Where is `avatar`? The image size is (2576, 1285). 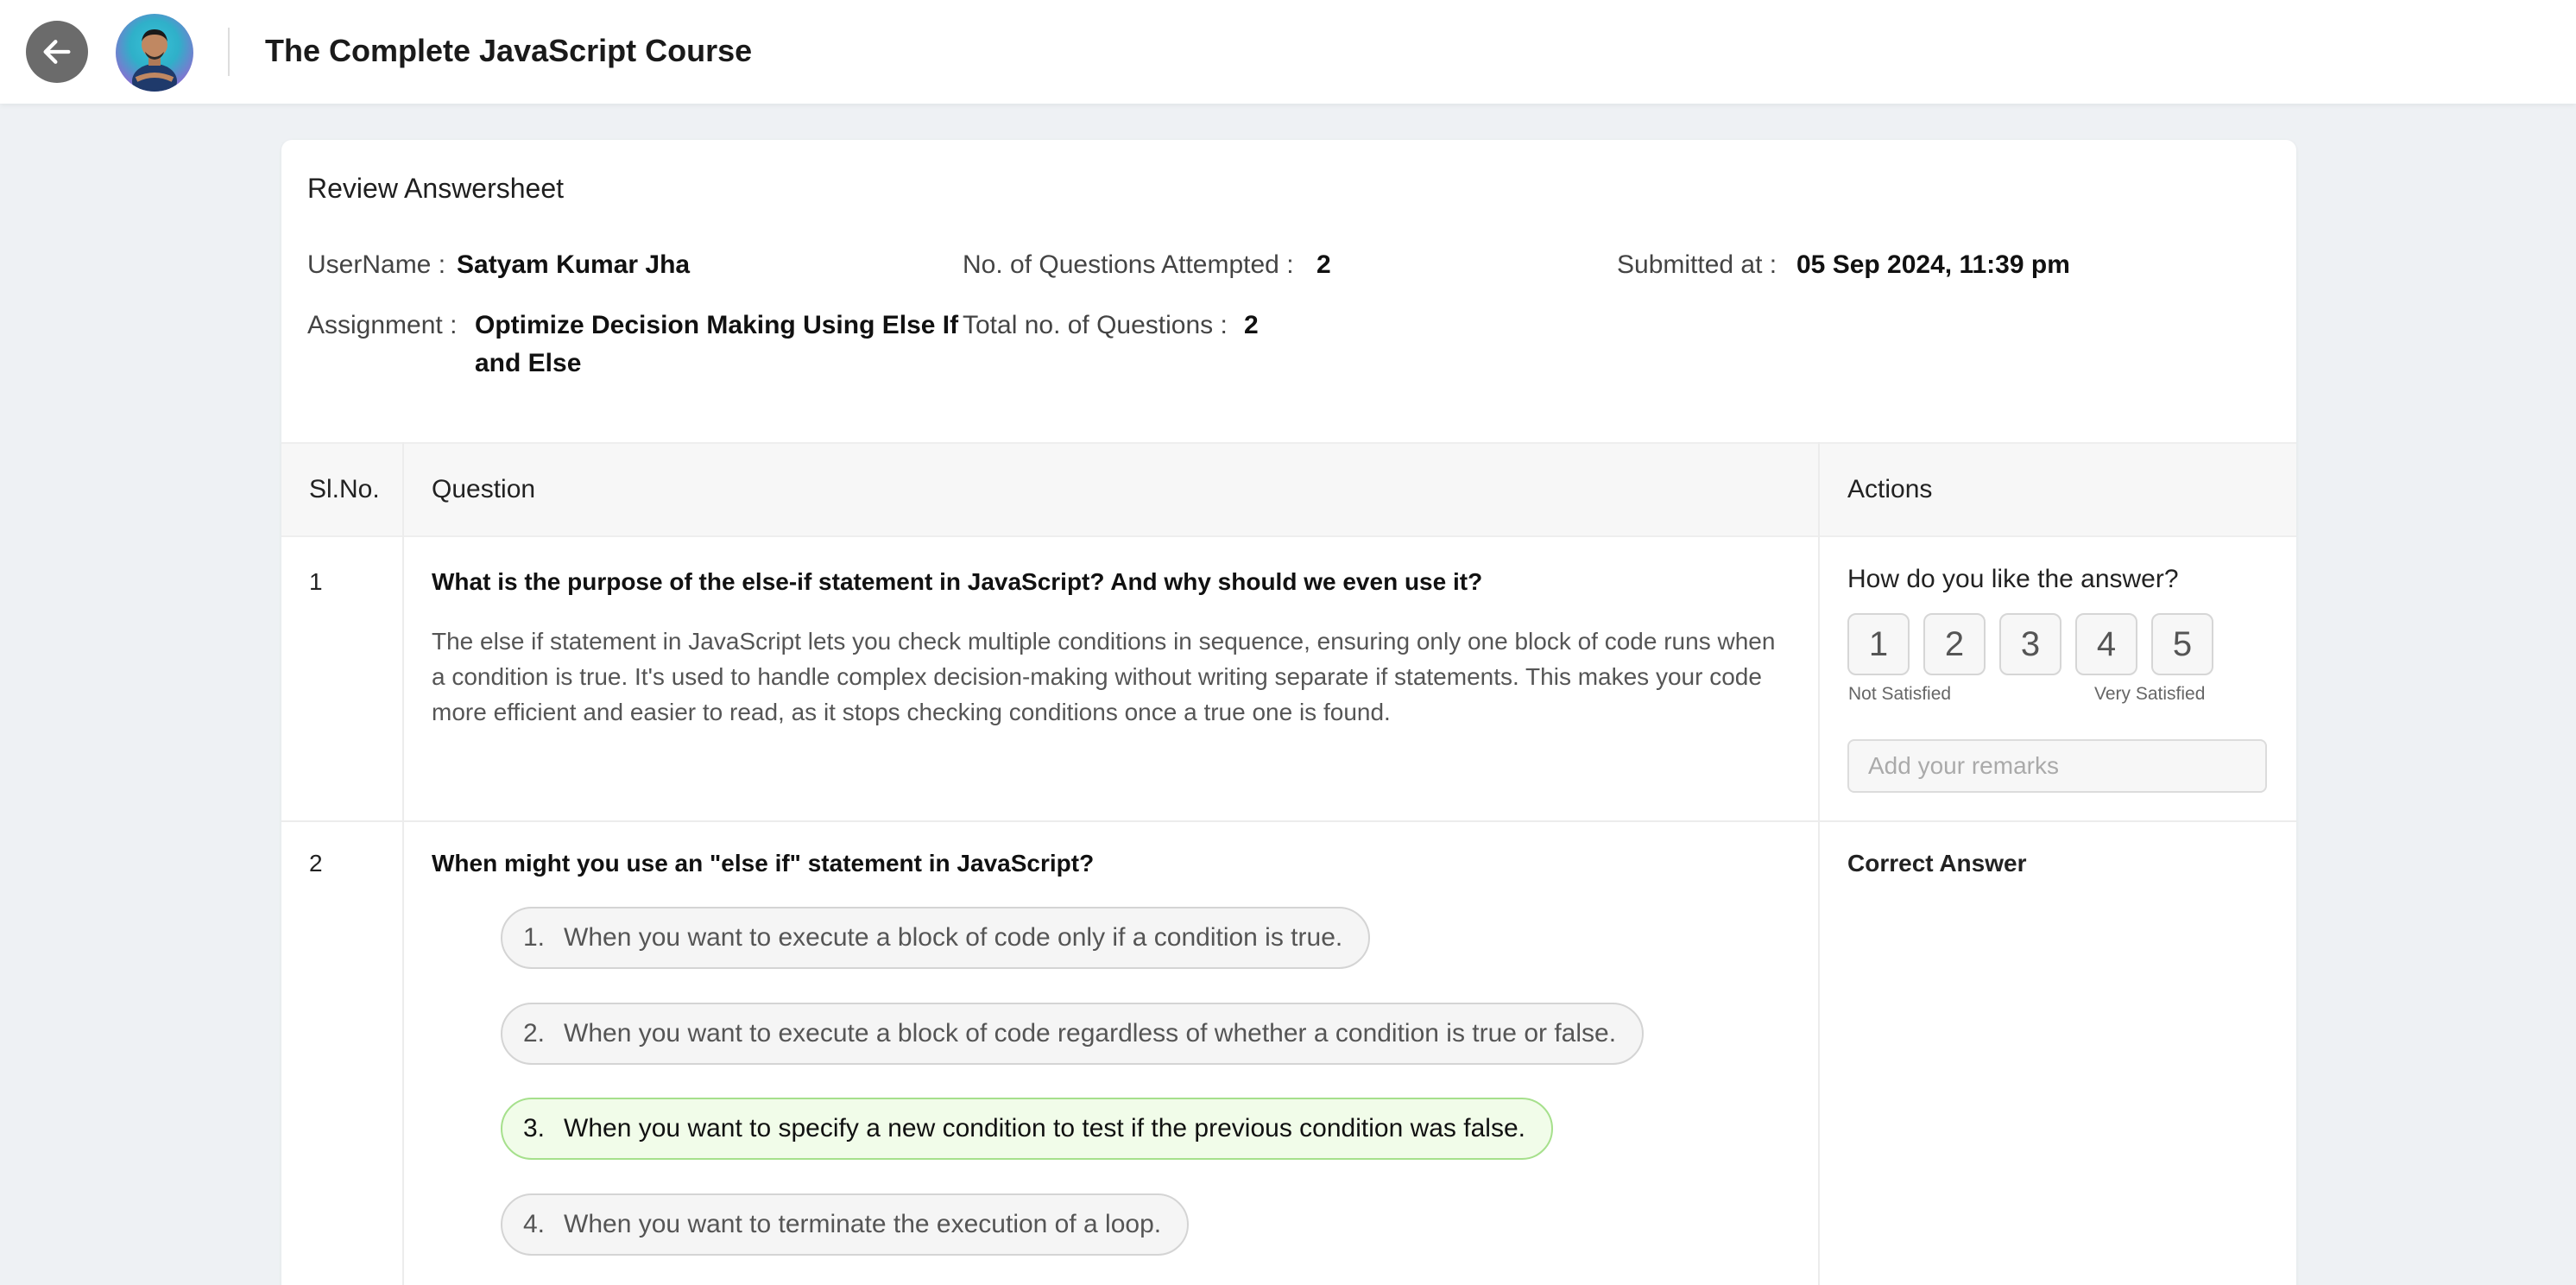 avatar is located at coordinates (154, 53).